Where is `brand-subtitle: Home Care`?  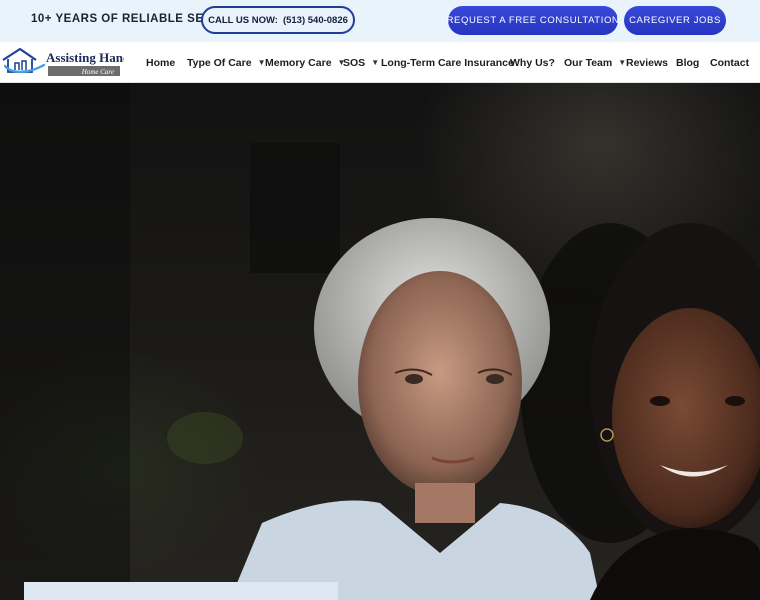 brand-subtitle: Home Care is located at coordinates (97, 72).